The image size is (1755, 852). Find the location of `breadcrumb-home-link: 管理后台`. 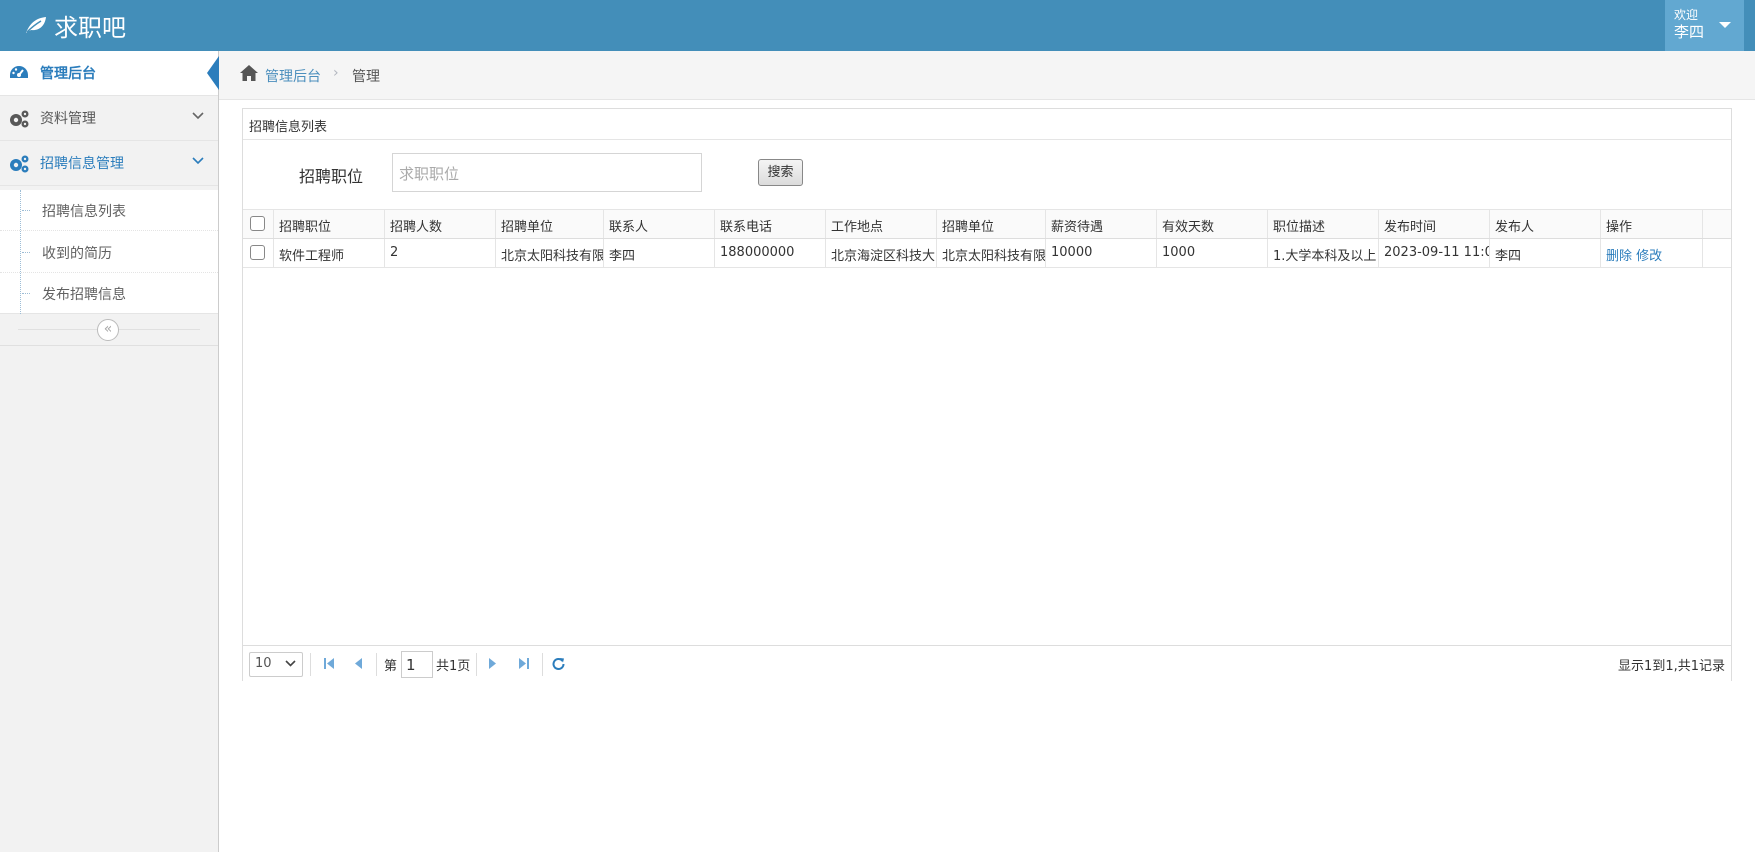

breadcrumb-home-link: 管理后台 is located at coordinates (293, 76).